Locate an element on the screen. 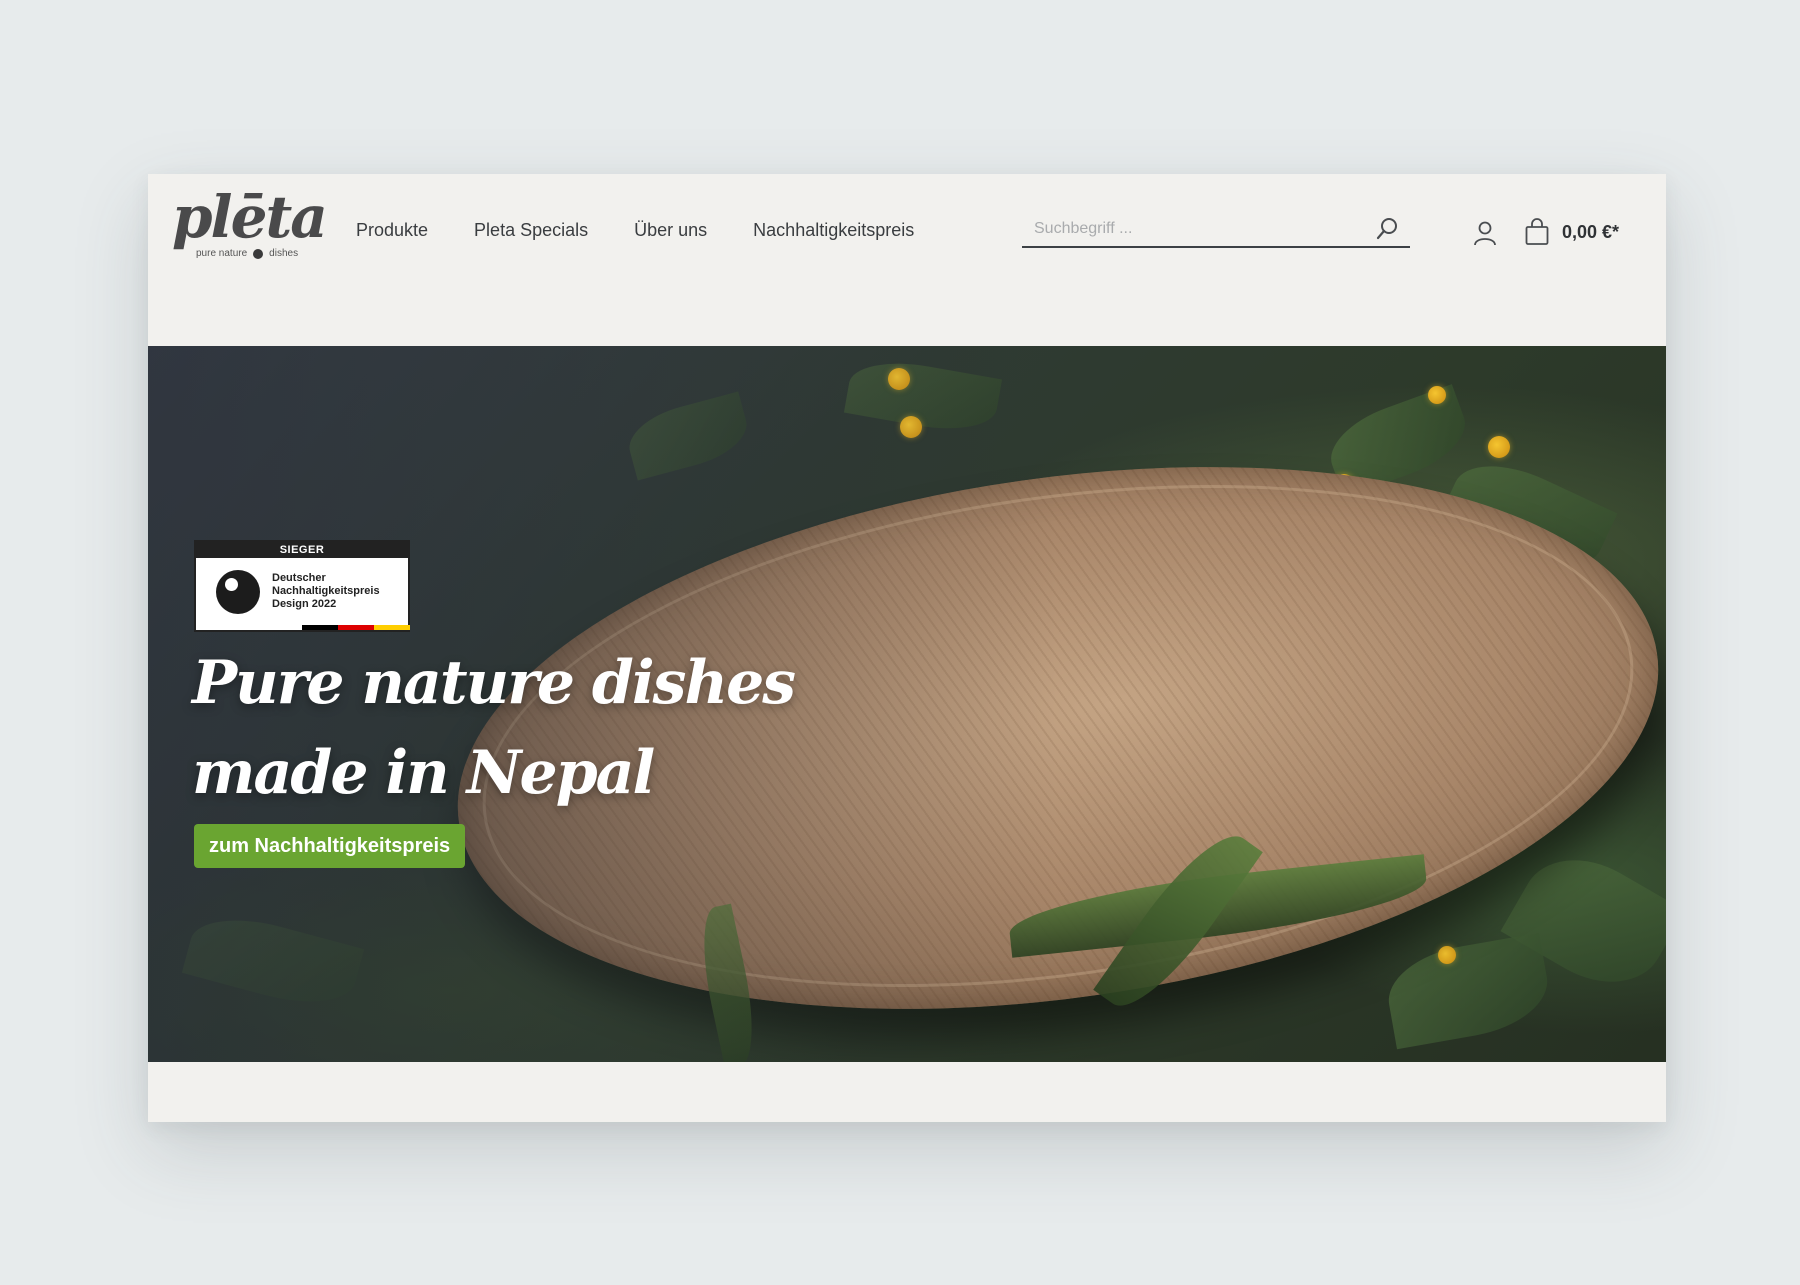 This screenshot has height=1285, width=1800. logo-tagline-left: pure nature is located at coordinates (222, 253).